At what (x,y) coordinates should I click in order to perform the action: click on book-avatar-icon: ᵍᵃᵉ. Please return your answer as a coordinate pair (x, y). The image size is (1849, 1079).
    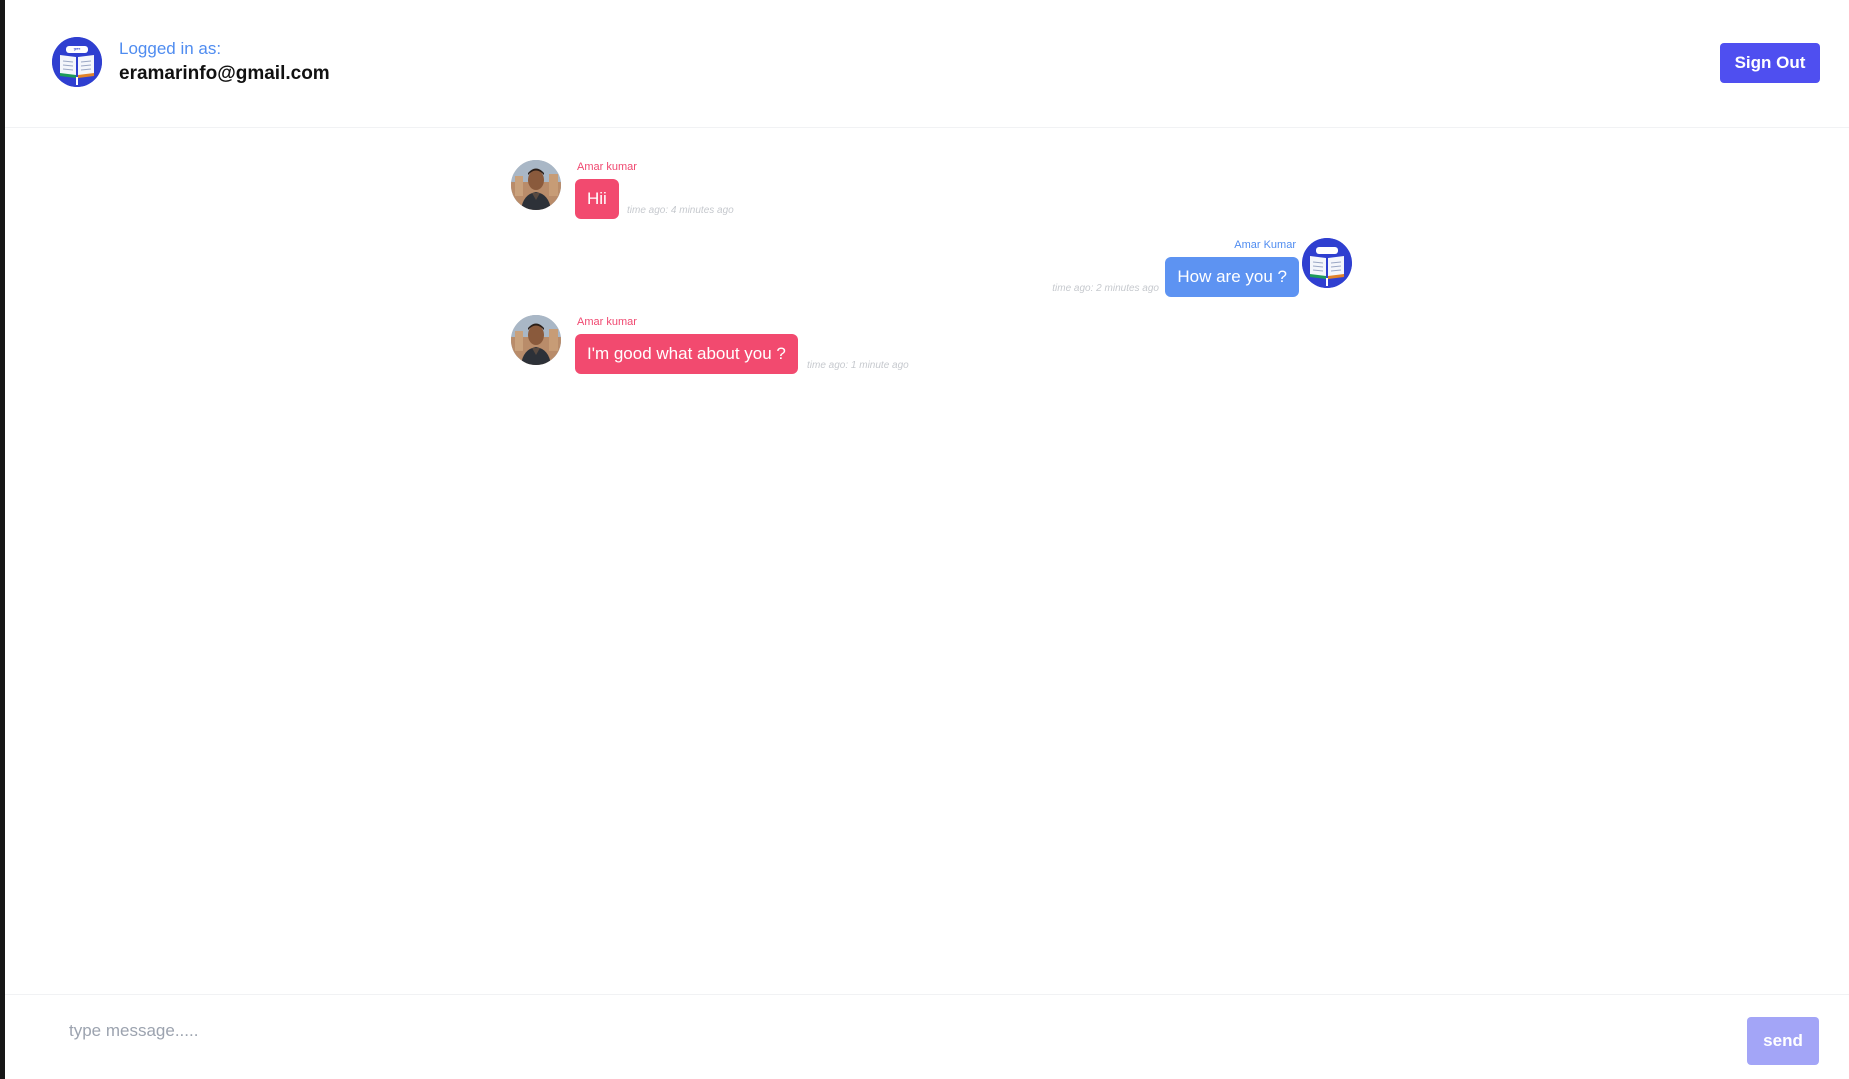
    Looking at the image, I should click on (77, 62).